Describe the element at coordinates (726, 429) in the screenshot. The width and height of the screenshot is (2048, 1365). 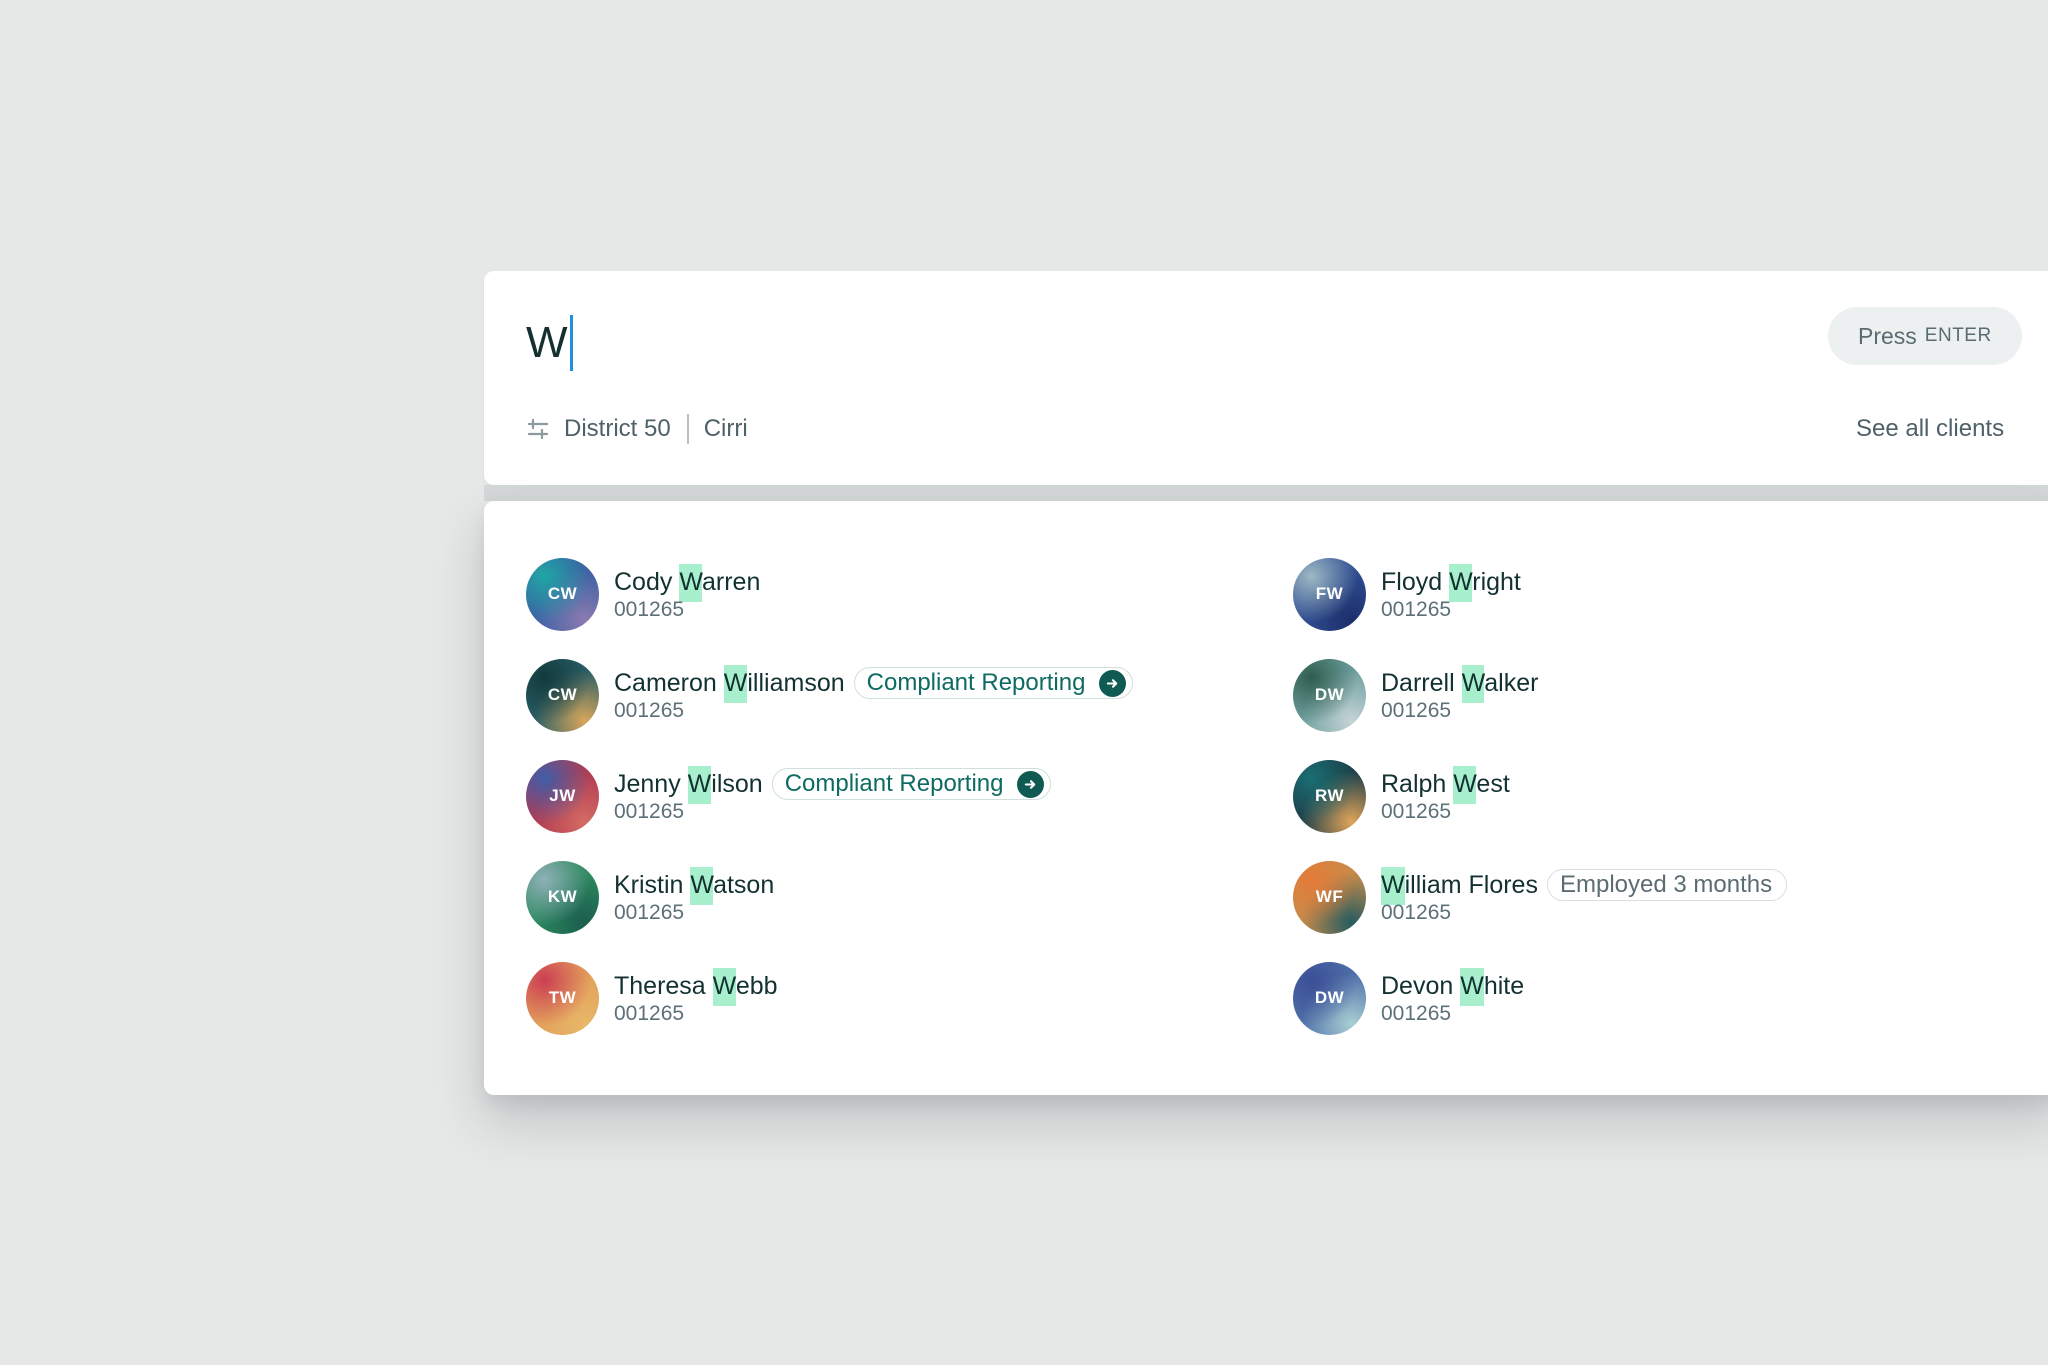
I see `org-filter: Cirri` at that location.